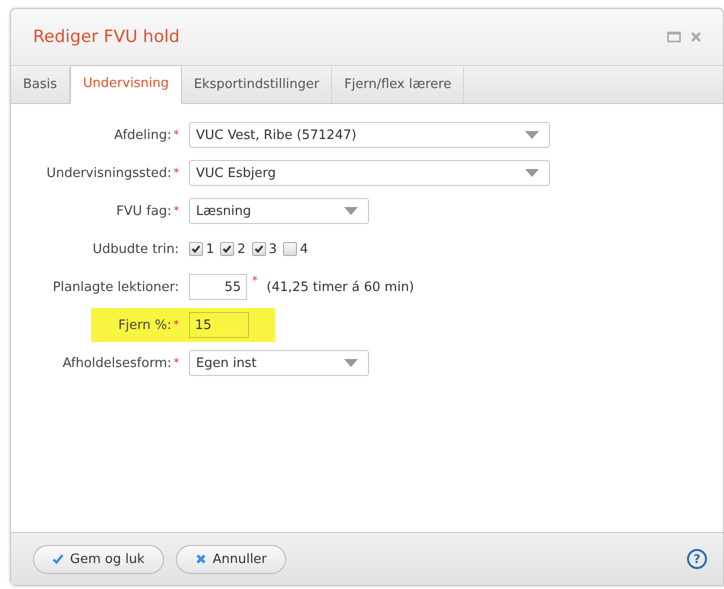 The height and width of the screenshot is (589, 724). What do you see at coordinates (115, 287) in the screenshot?
I see `field-label: Planlagte lektioner:` at bounding box center [115, 287].